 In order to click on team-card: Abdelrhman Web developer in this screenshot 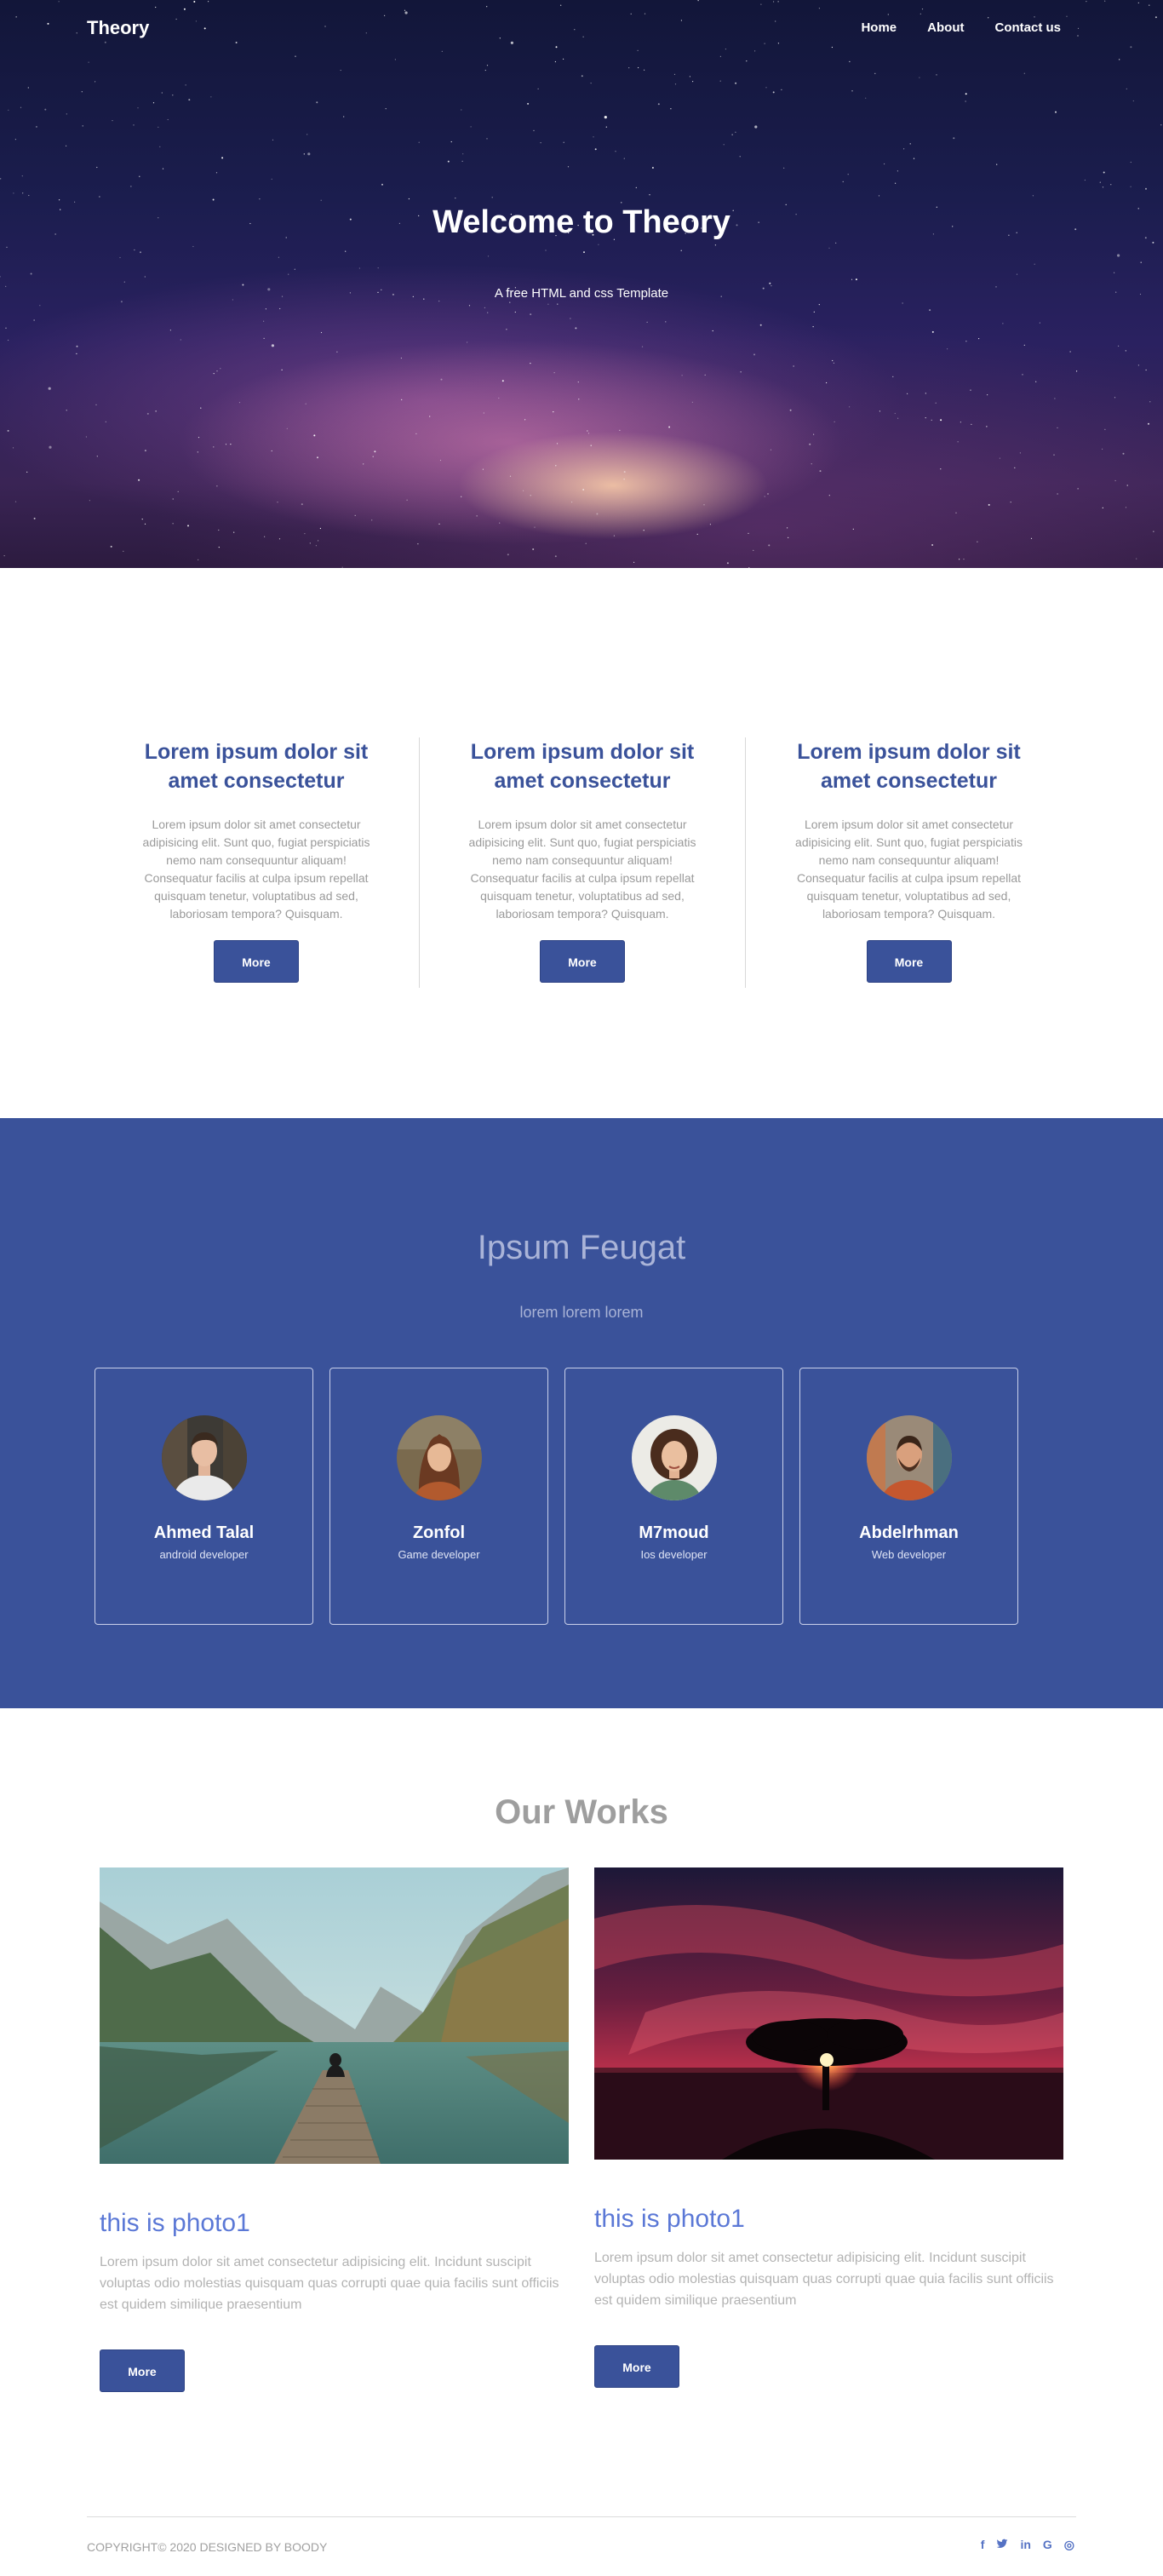, I will do `click(909, 1496)`.